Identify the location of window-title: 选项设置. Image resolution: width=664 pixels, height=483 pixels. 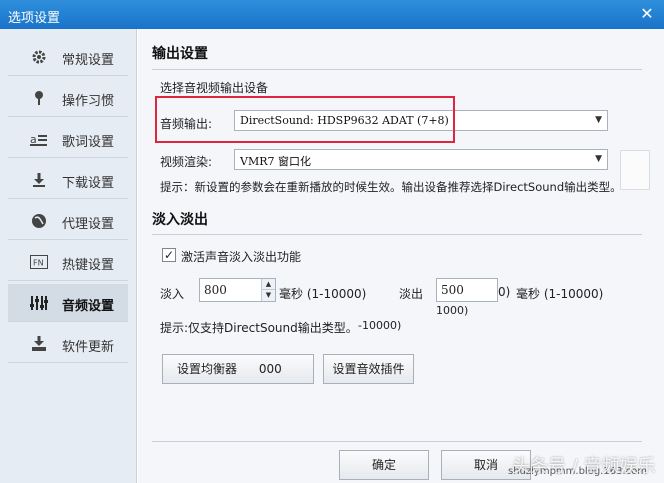
(34, 18).